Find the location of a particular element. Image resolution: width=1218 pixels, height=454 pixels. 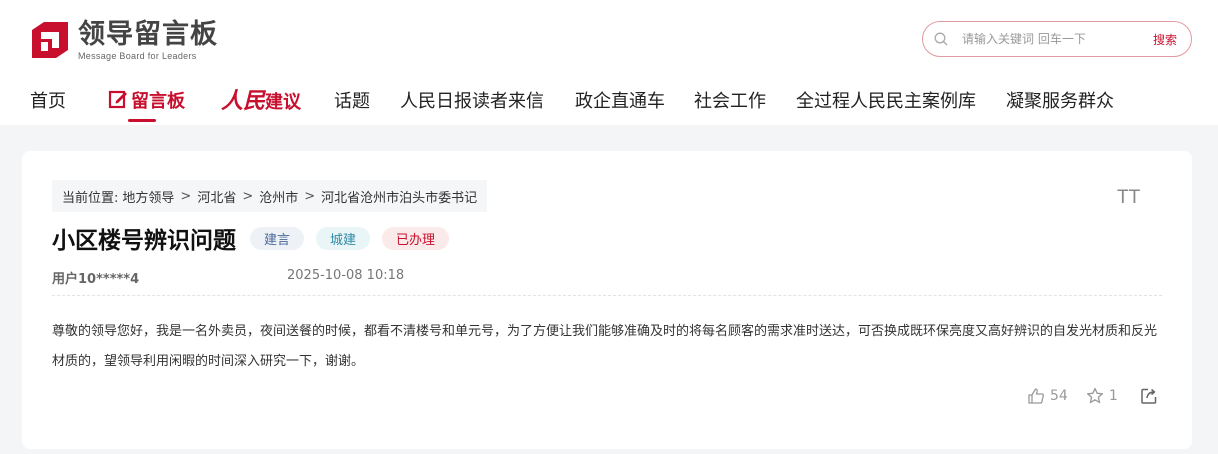

breadcrumb-prefix: 当前位置: is located at coordinates (90, 198).